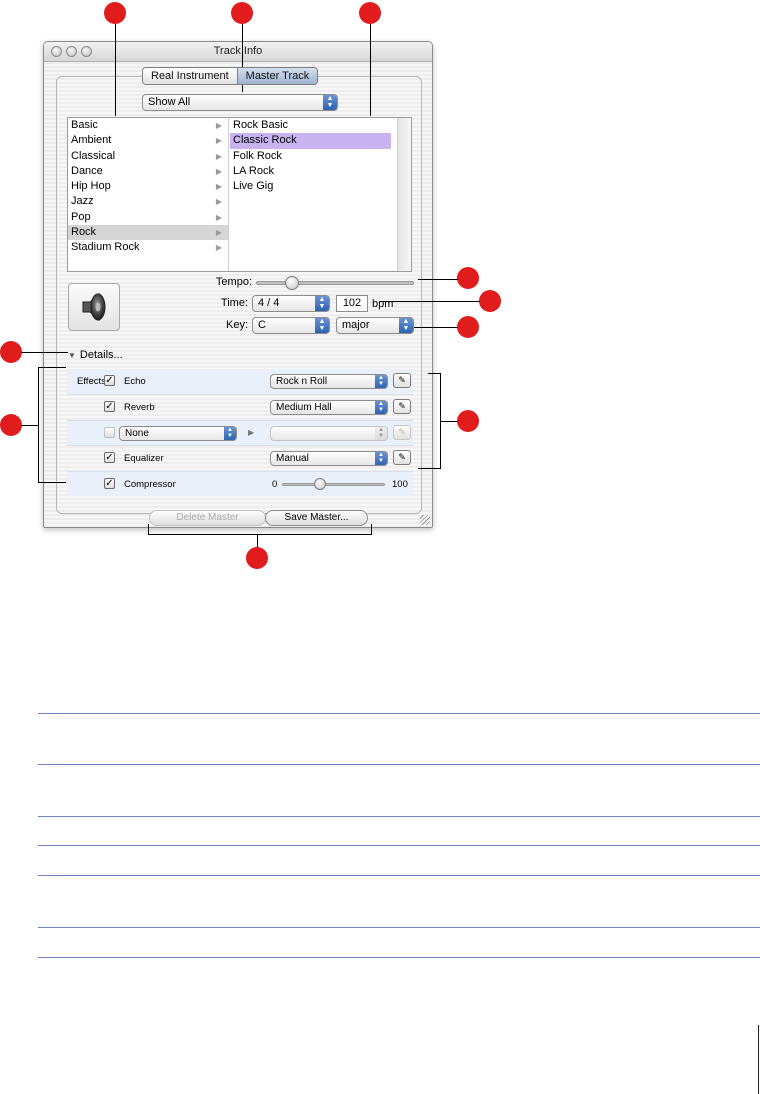 The height and width of the screenshot is (1094, 760). I want to click on equalizer-edit-button: ✎, so click(402, 458).